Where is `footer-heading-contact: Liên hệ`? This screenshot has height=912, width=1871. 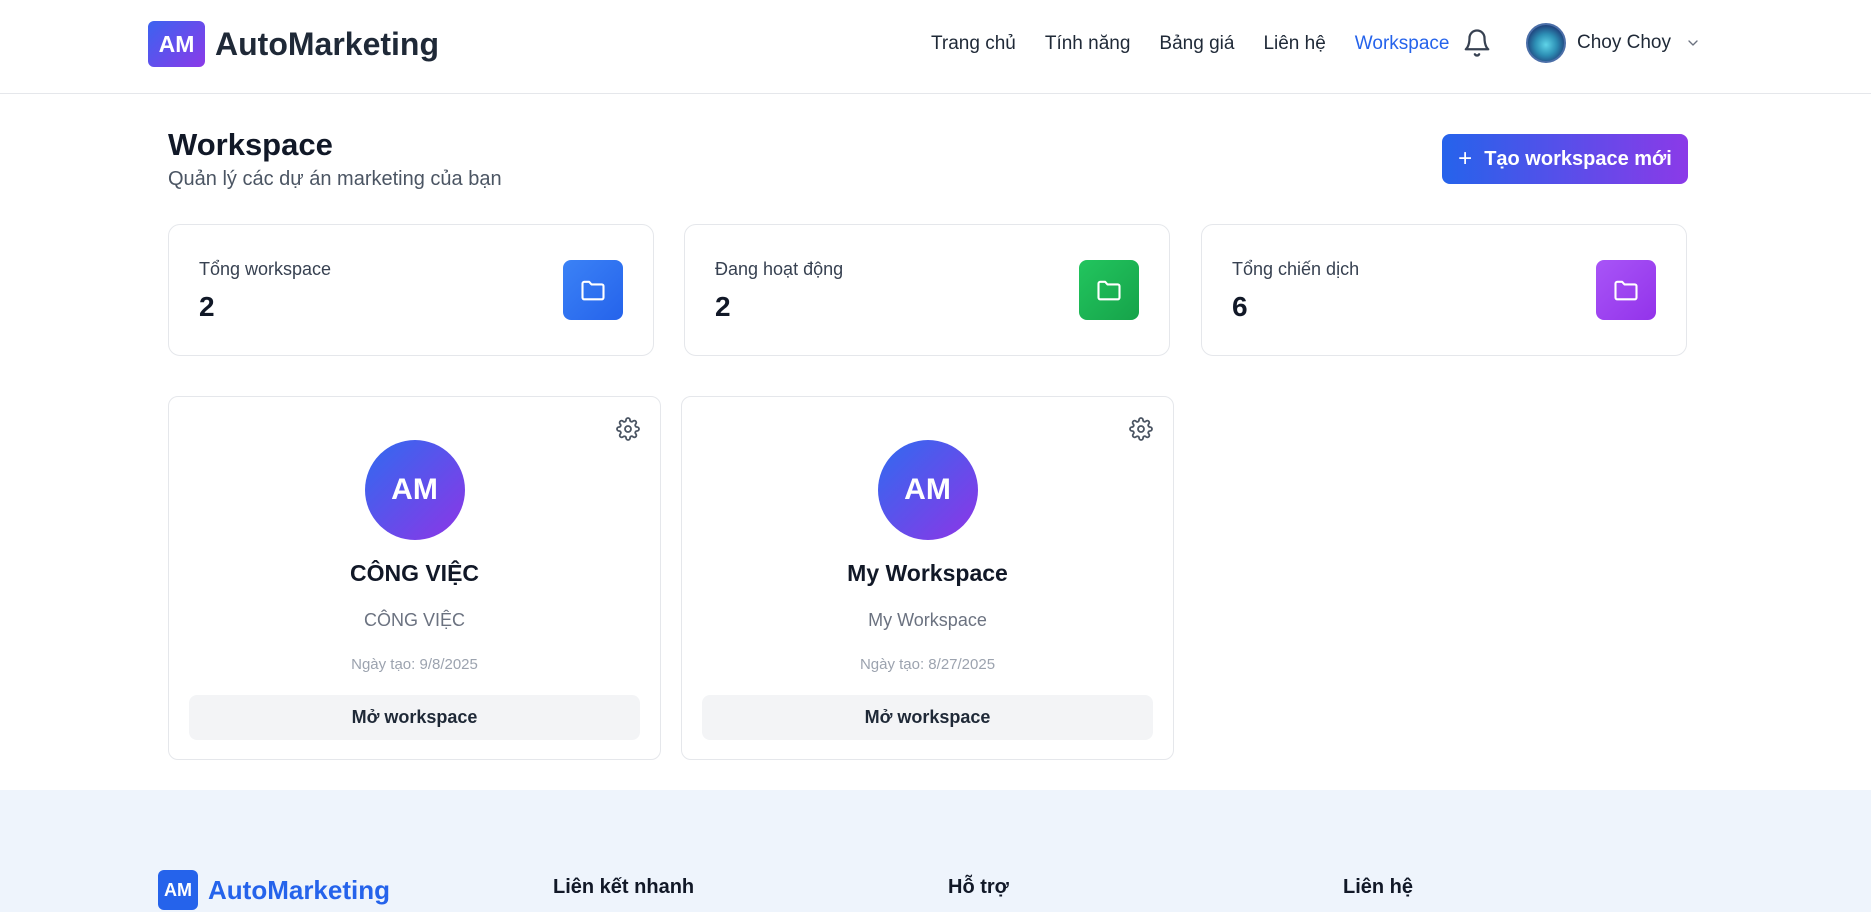
footer-heading-contact: Liên hệ is located at coordinates (1378, 887).